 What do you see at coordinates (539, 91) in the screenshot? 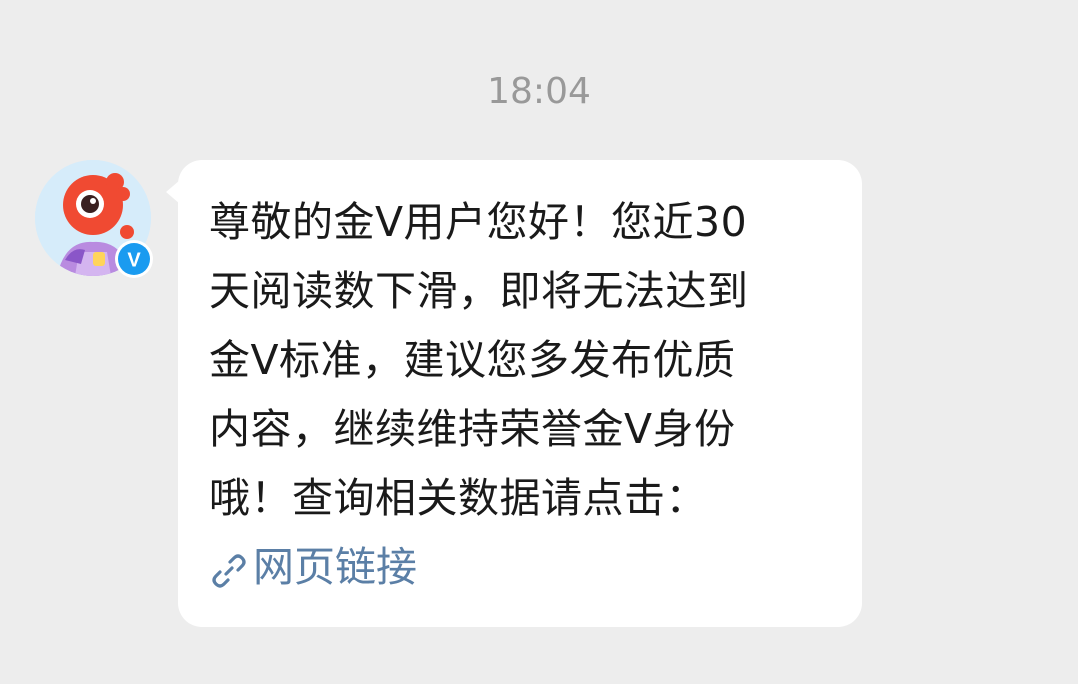
I see `message-timestamp: 18:04` at bounding box center [539, 91].